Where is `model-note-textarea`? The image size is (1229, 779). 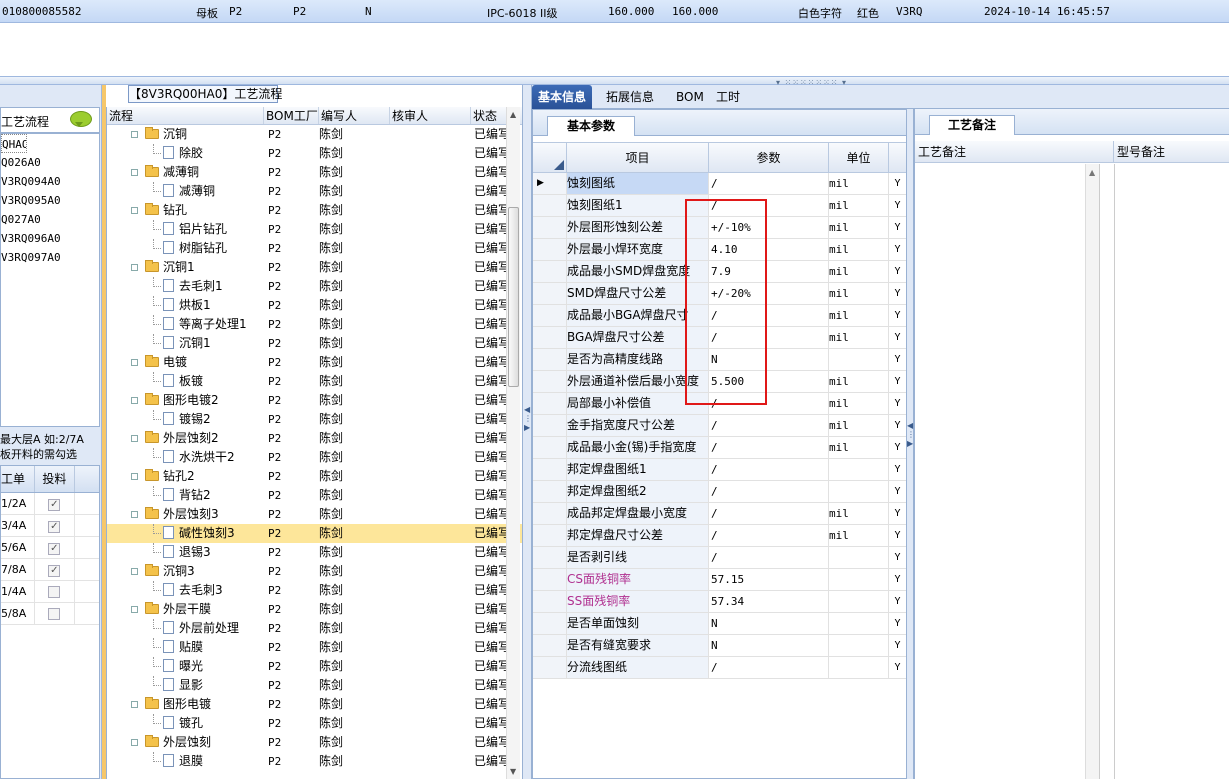
model-note-textarea is located at coordinates (1171, 471).